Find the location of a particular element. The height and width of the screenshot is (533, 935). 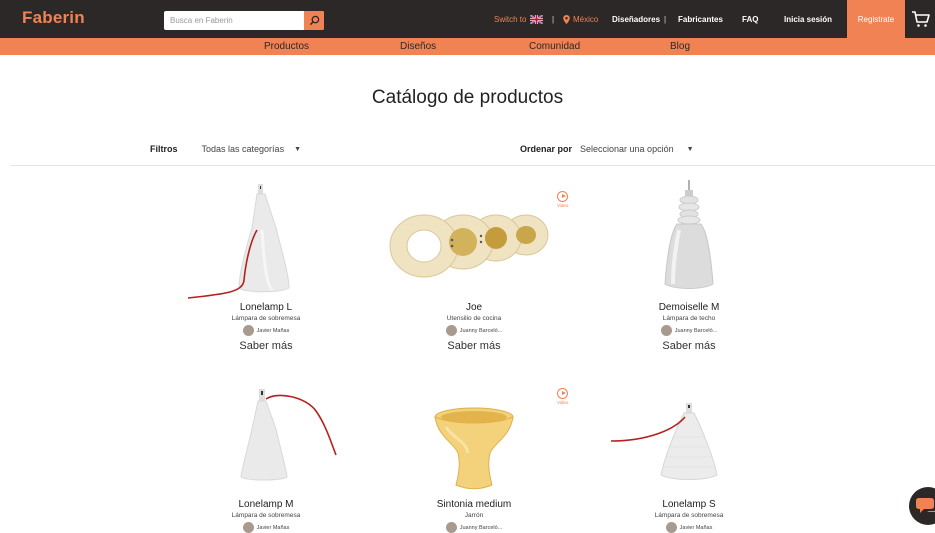

filters-label: Filtros is located at coordinates (164, 149).